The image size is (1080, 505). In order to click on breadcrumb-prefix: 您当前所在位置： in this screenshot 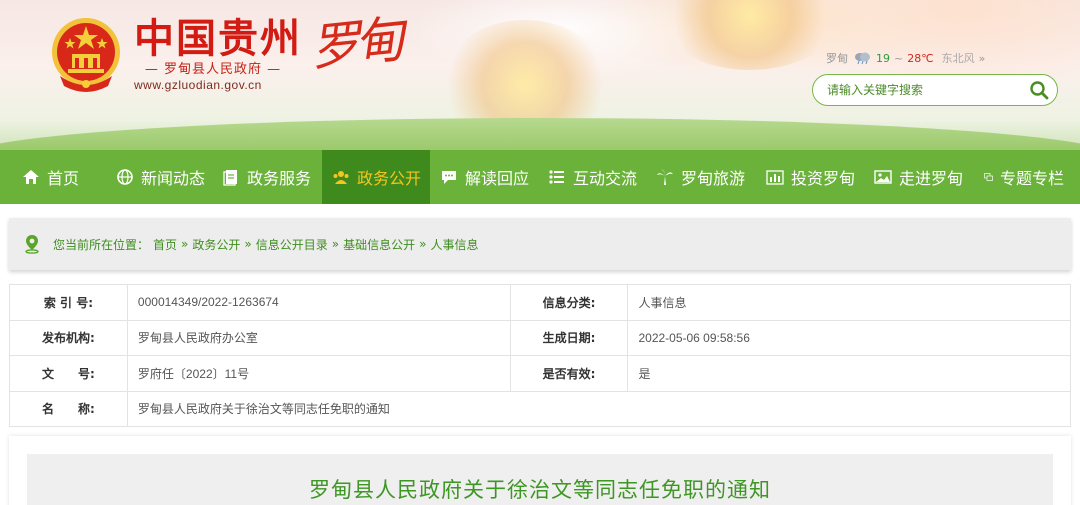, I will do `click(101, 244)`.